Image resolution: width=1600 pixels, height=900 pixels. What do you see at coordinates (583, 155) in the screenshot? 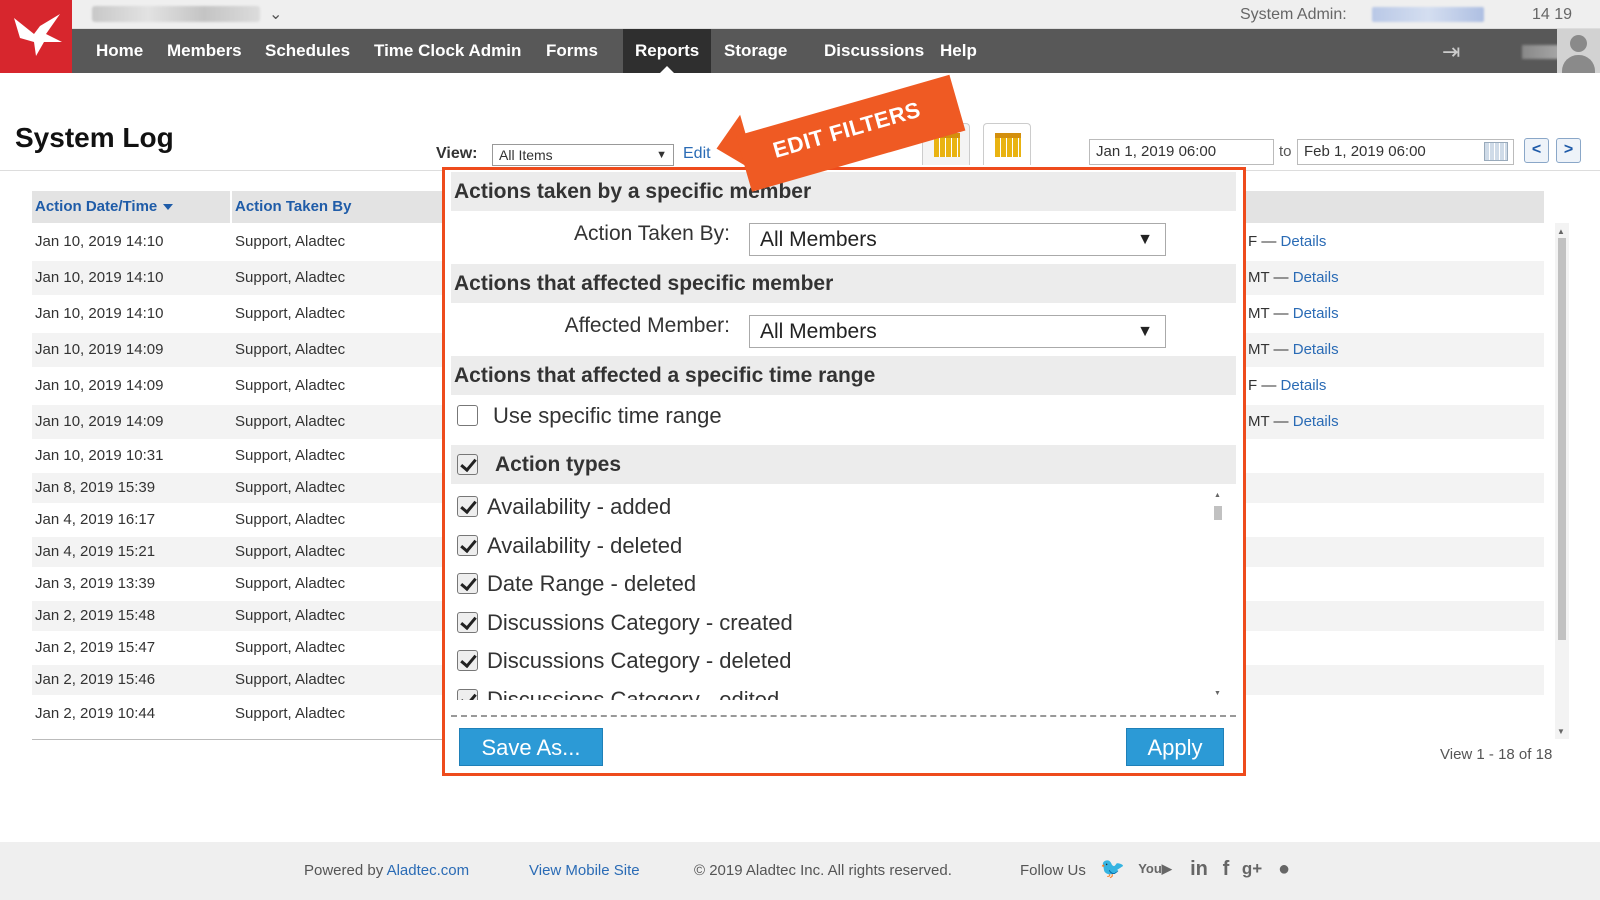
I see `view-select: All Items ▼` at bounding box center [583, 155].